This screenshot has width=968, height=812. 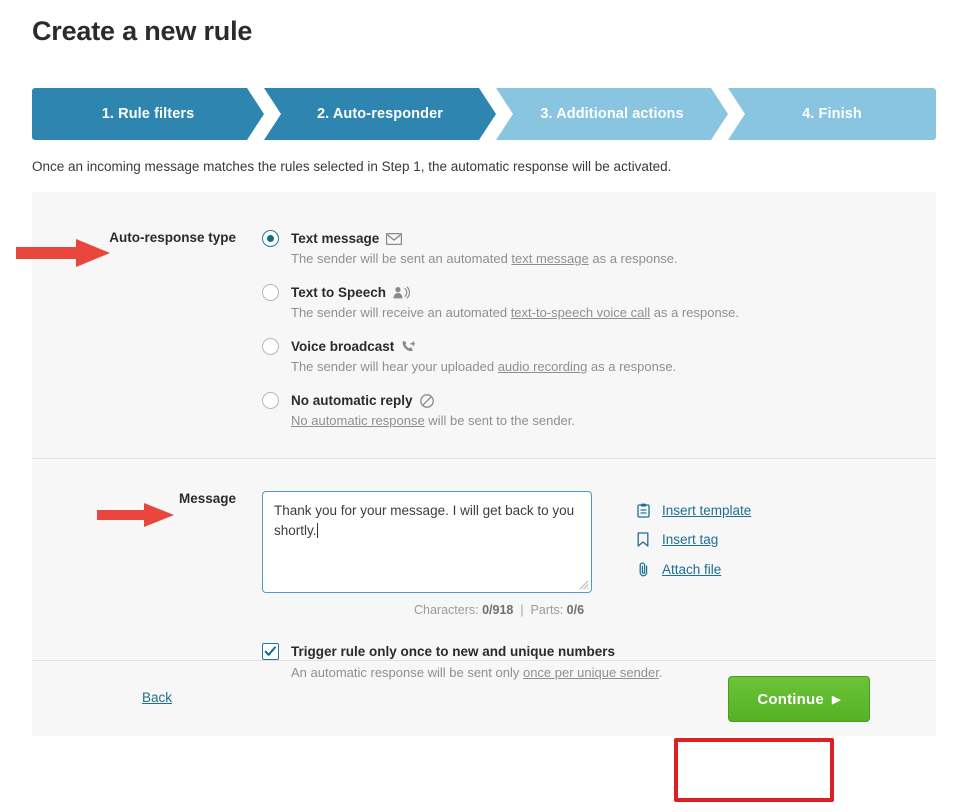 I want to click on parts-value: 0/6, so click(x=575, y=610).